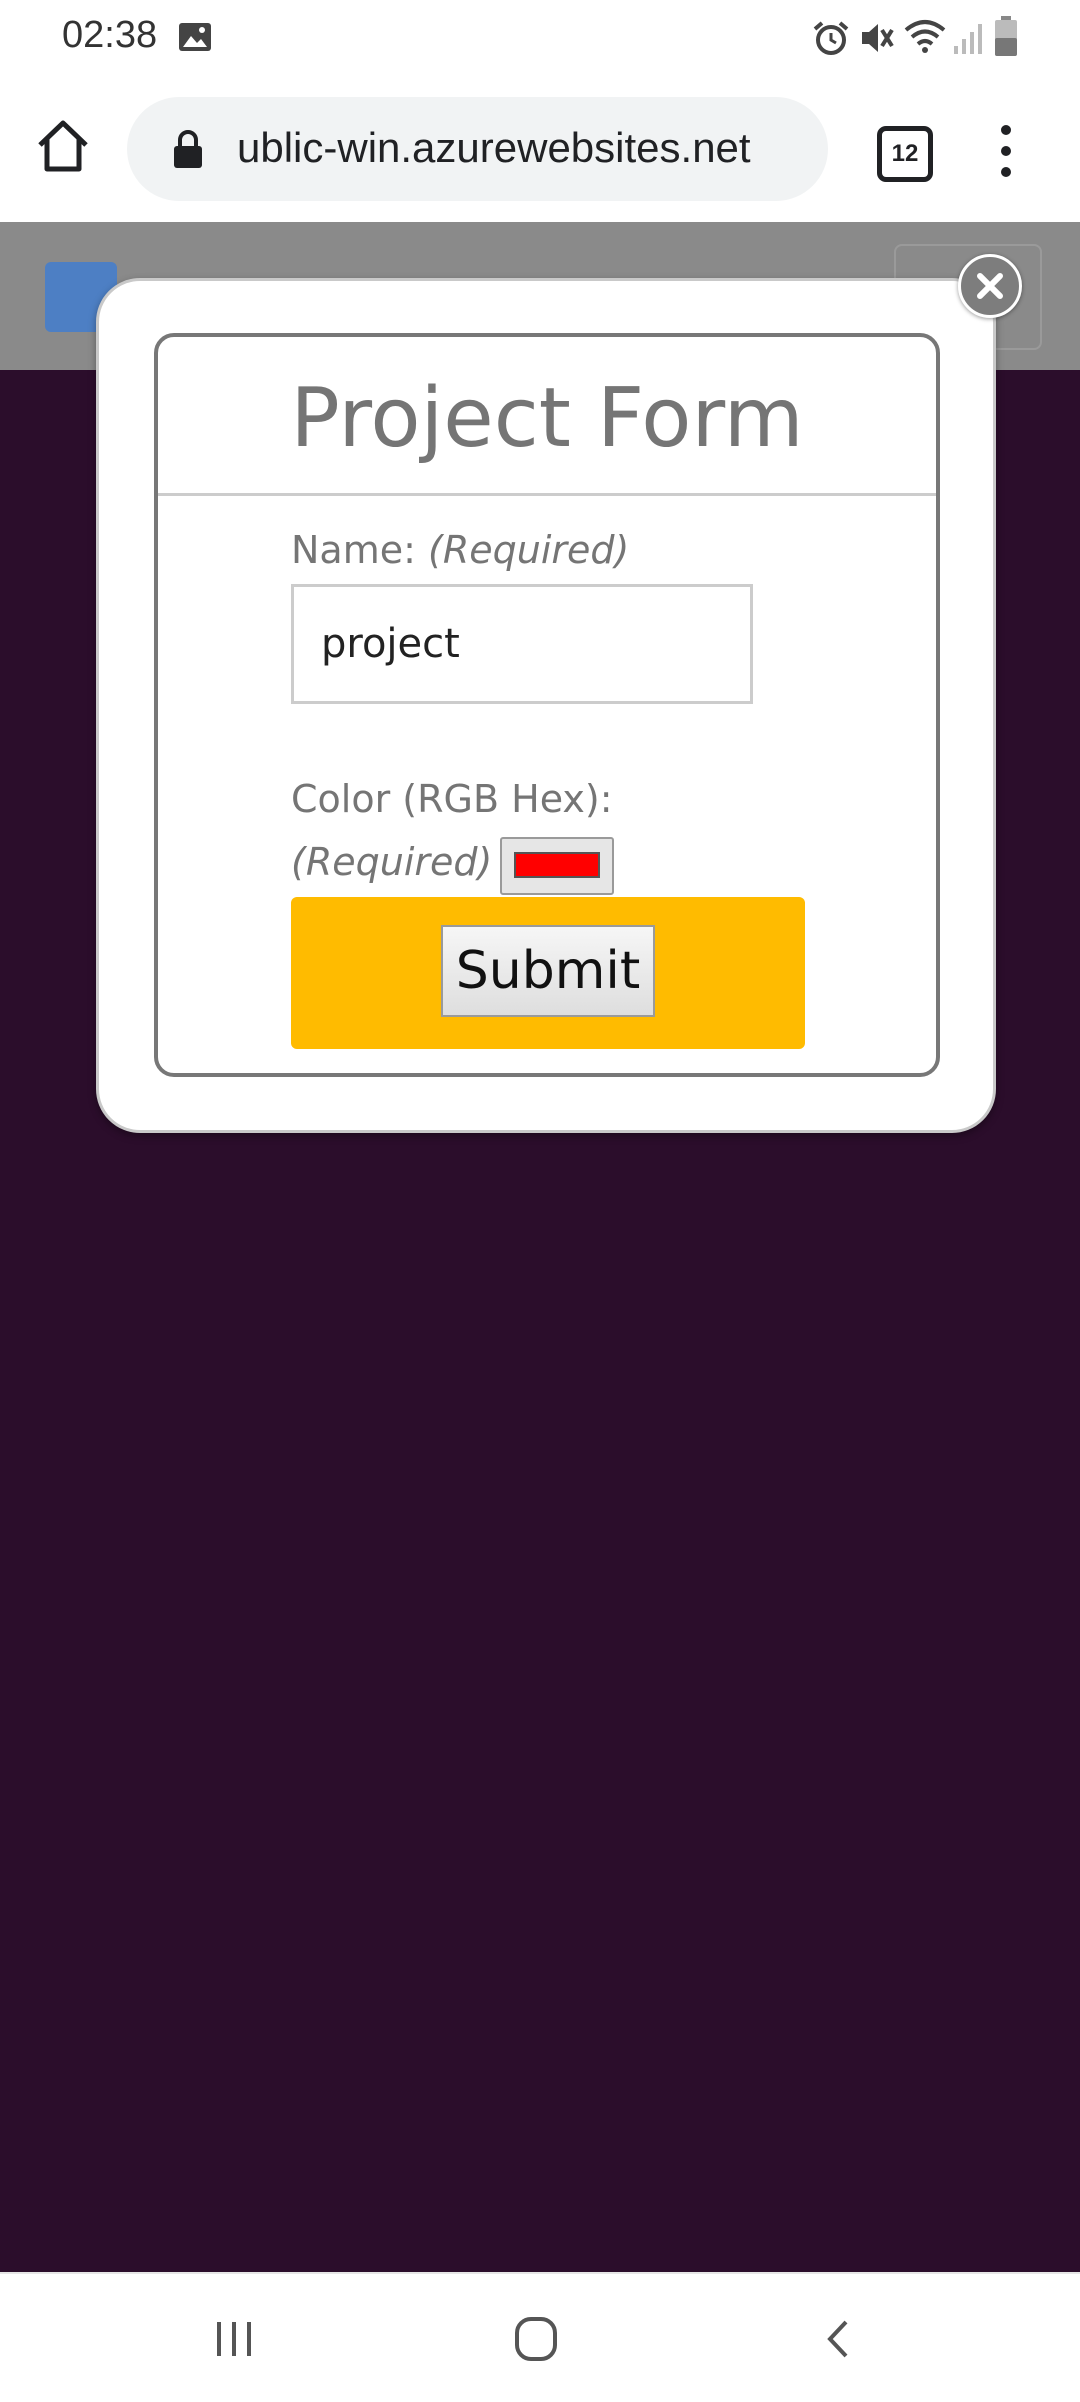 This screenshot has height=2402, width=1080. I want to click on tab-count: 12, so click(905, 153).